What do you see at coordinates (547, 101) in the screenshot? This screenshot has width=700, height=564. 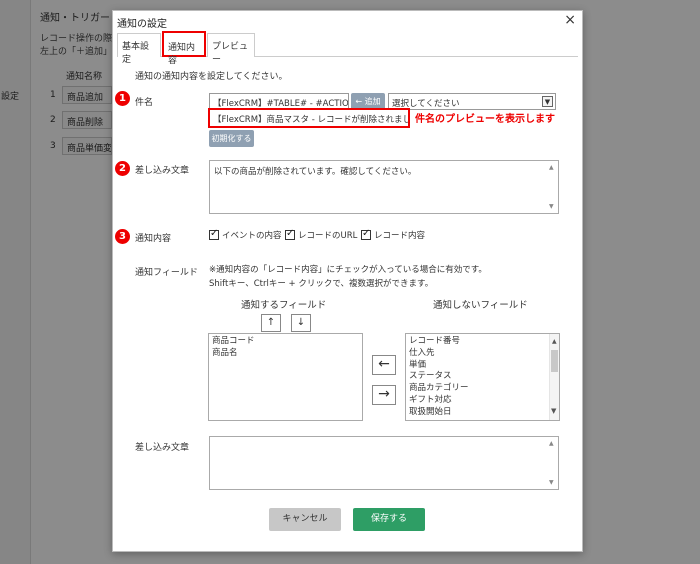 I see `chevron-down-icon: ▼` at bounding box center [547, 101].